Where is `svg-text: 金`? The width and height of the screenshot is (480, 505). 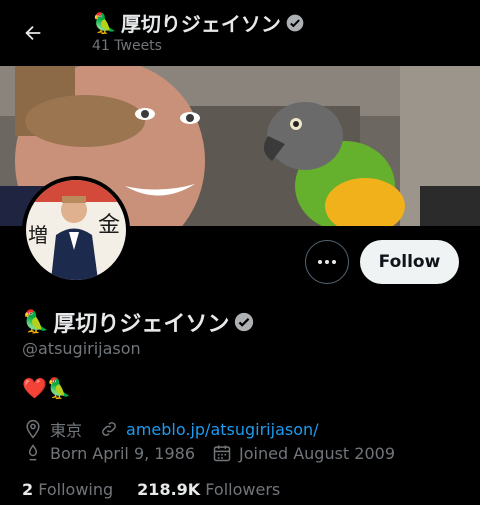 svg-text: 金 is located at coordinates (109, 225).